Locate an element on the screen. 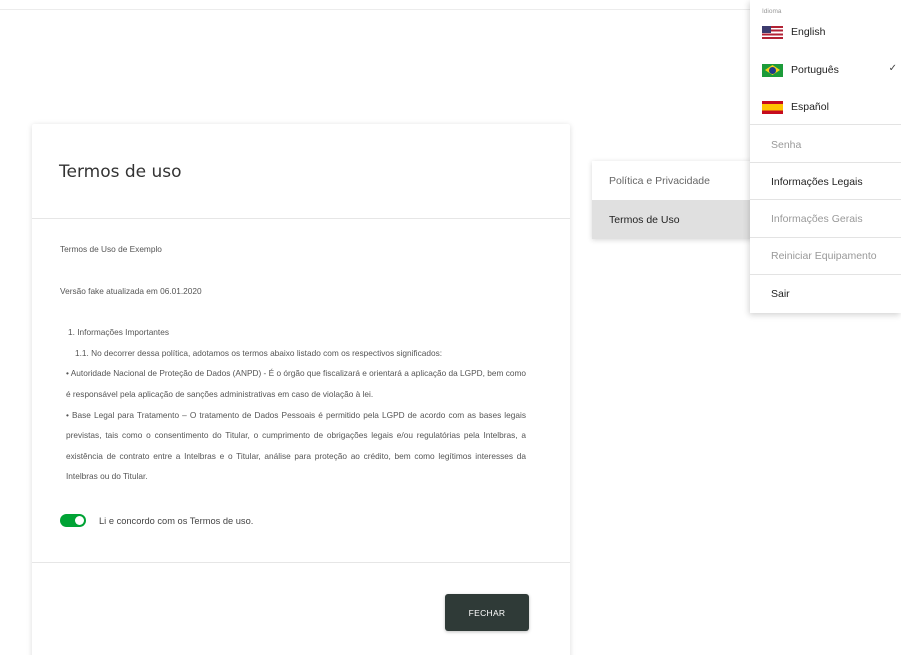  tab-label: Política e Privacidade is located at coordinates (659, 180).